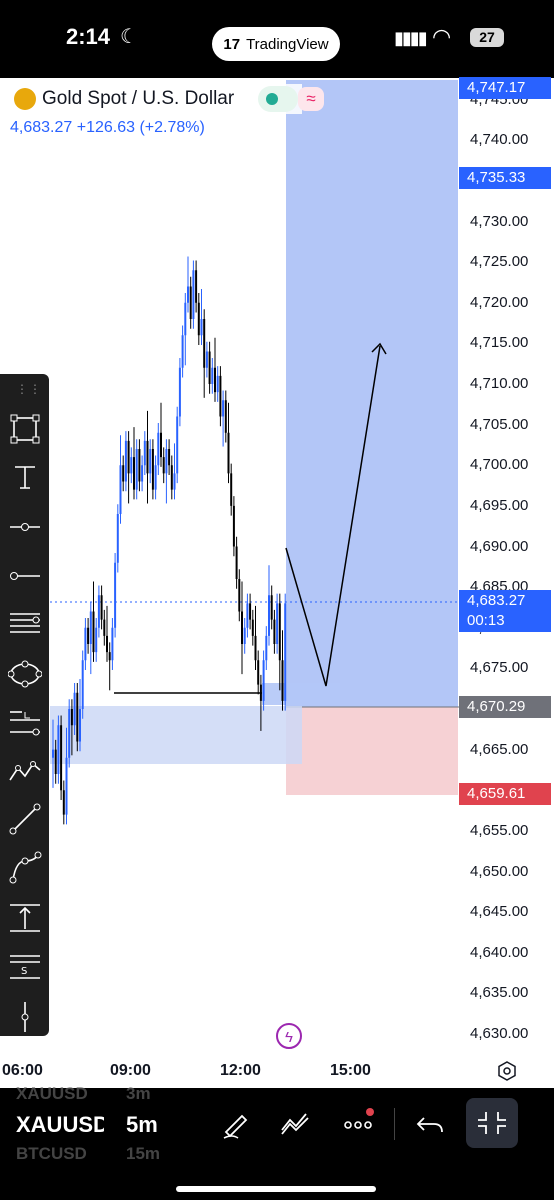  Describe the element at coordinates (236, 1124) in the screenshot. I see `draw-pen-icon` at that location.